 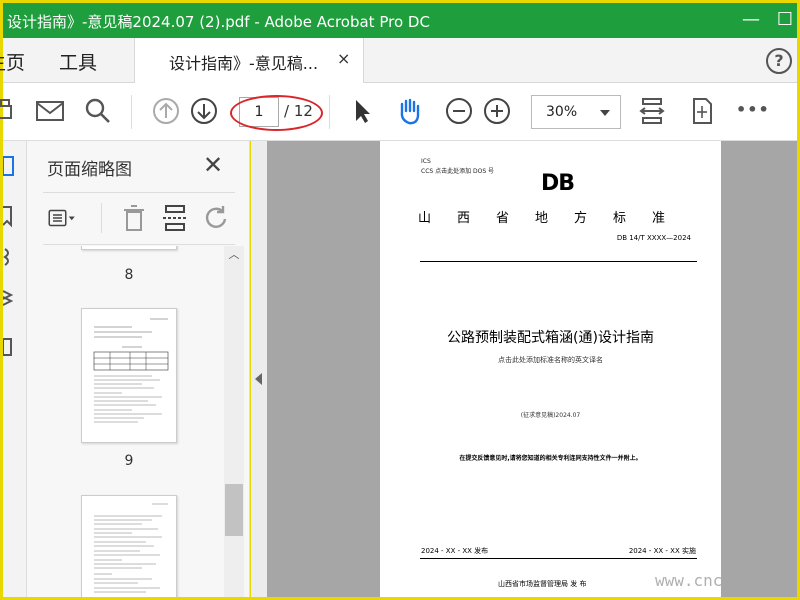 What do you see at coordinates (362, 111) in the screenshot?
I see `select-cursor-icon` at bounding box center [362, 111].